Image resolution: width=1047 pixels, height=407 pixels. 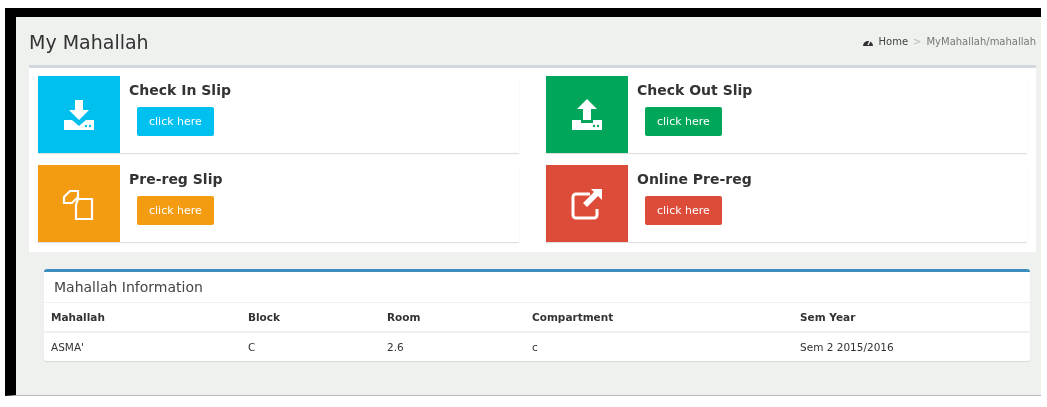 I want to click on external-link-icon, so click(x=587, y=203).